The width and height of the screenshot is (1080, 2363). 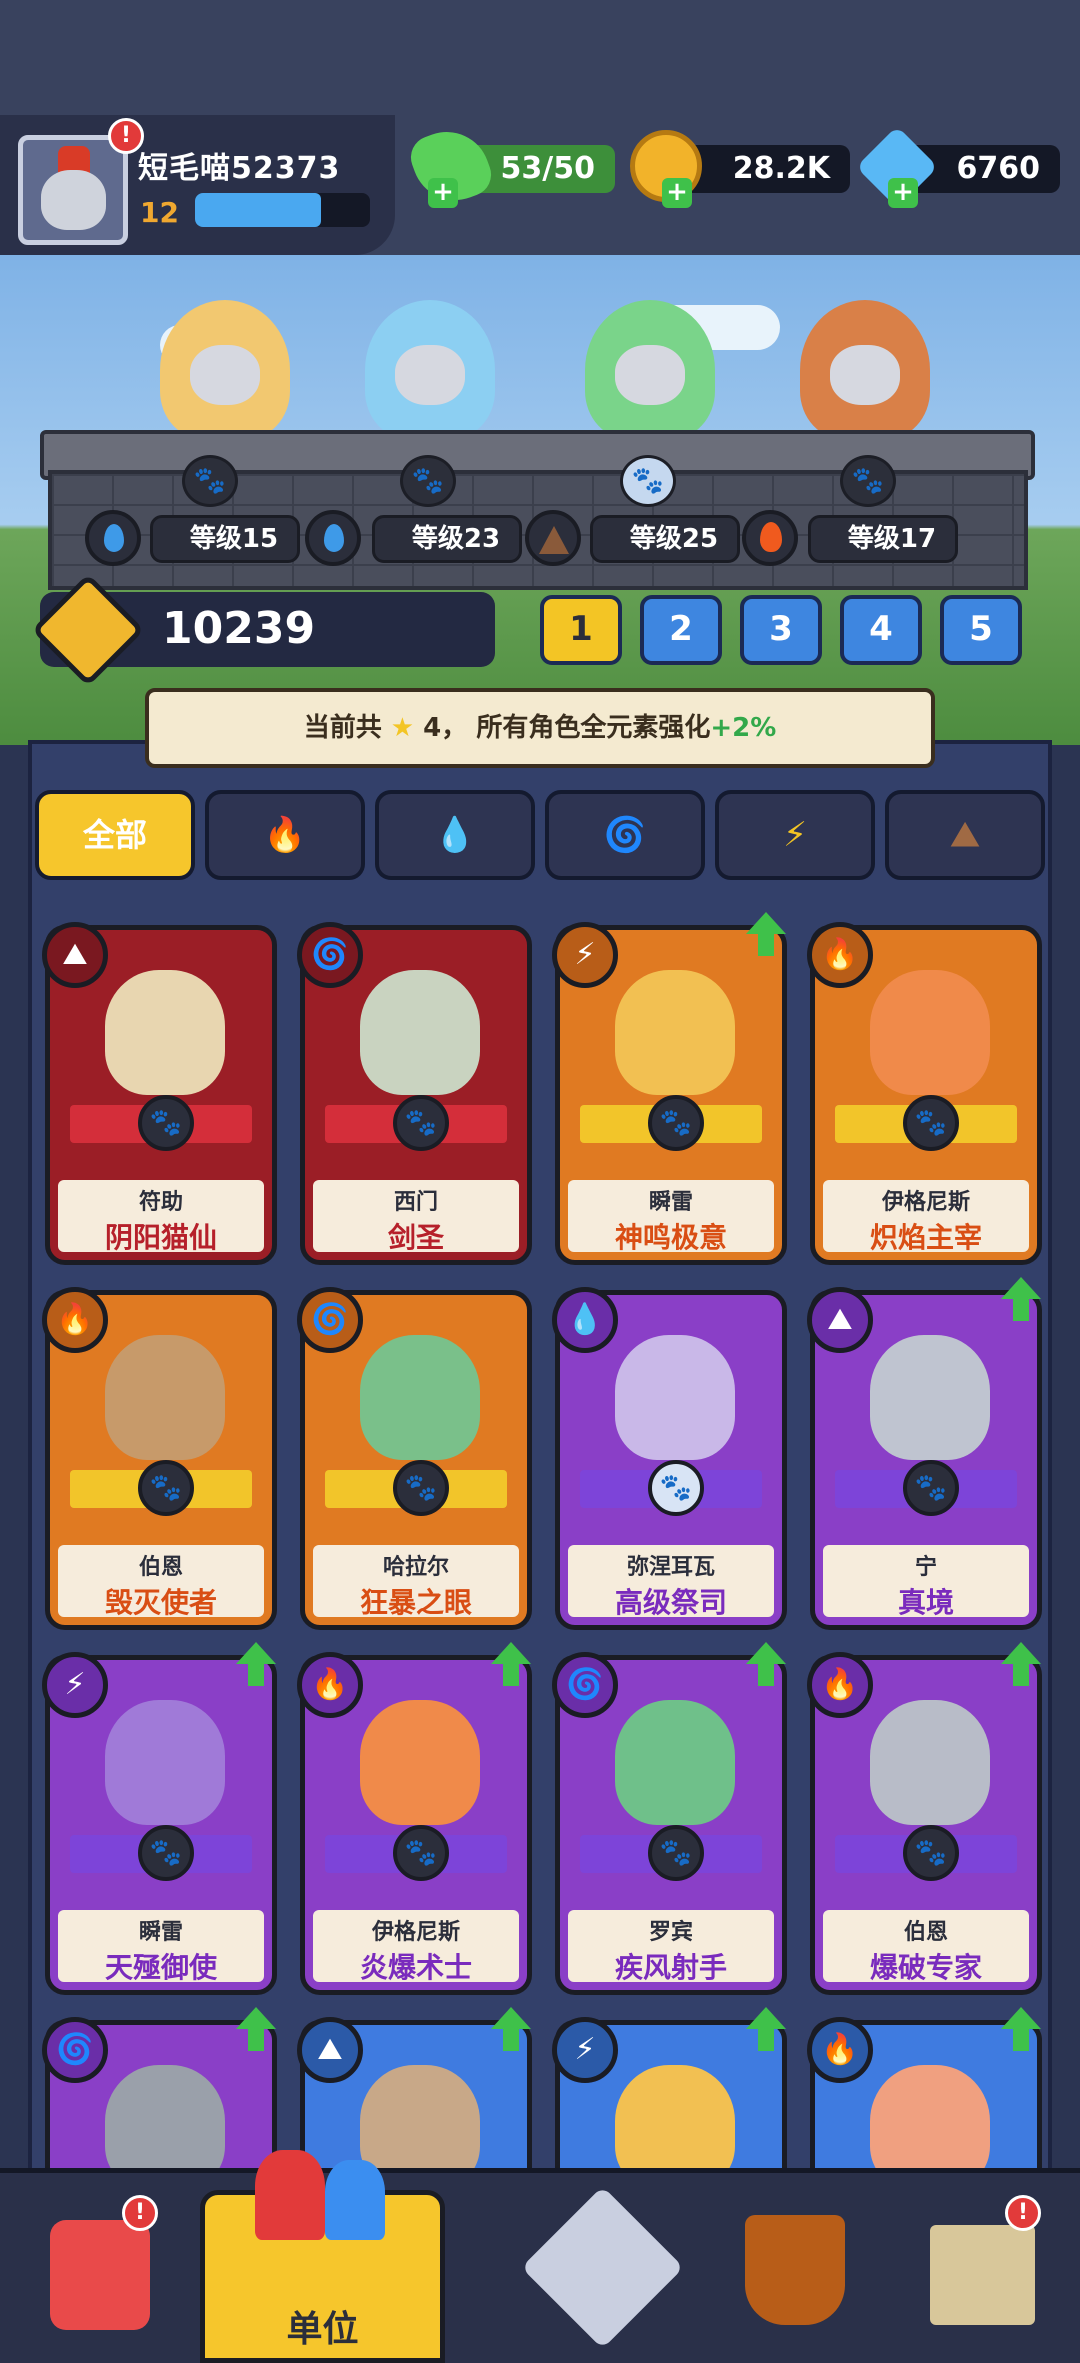 What do you see at coordinates (322, 2329) in the screenshot?
I see `units-tab-label: 单位` at bounding box center [322, 2329].